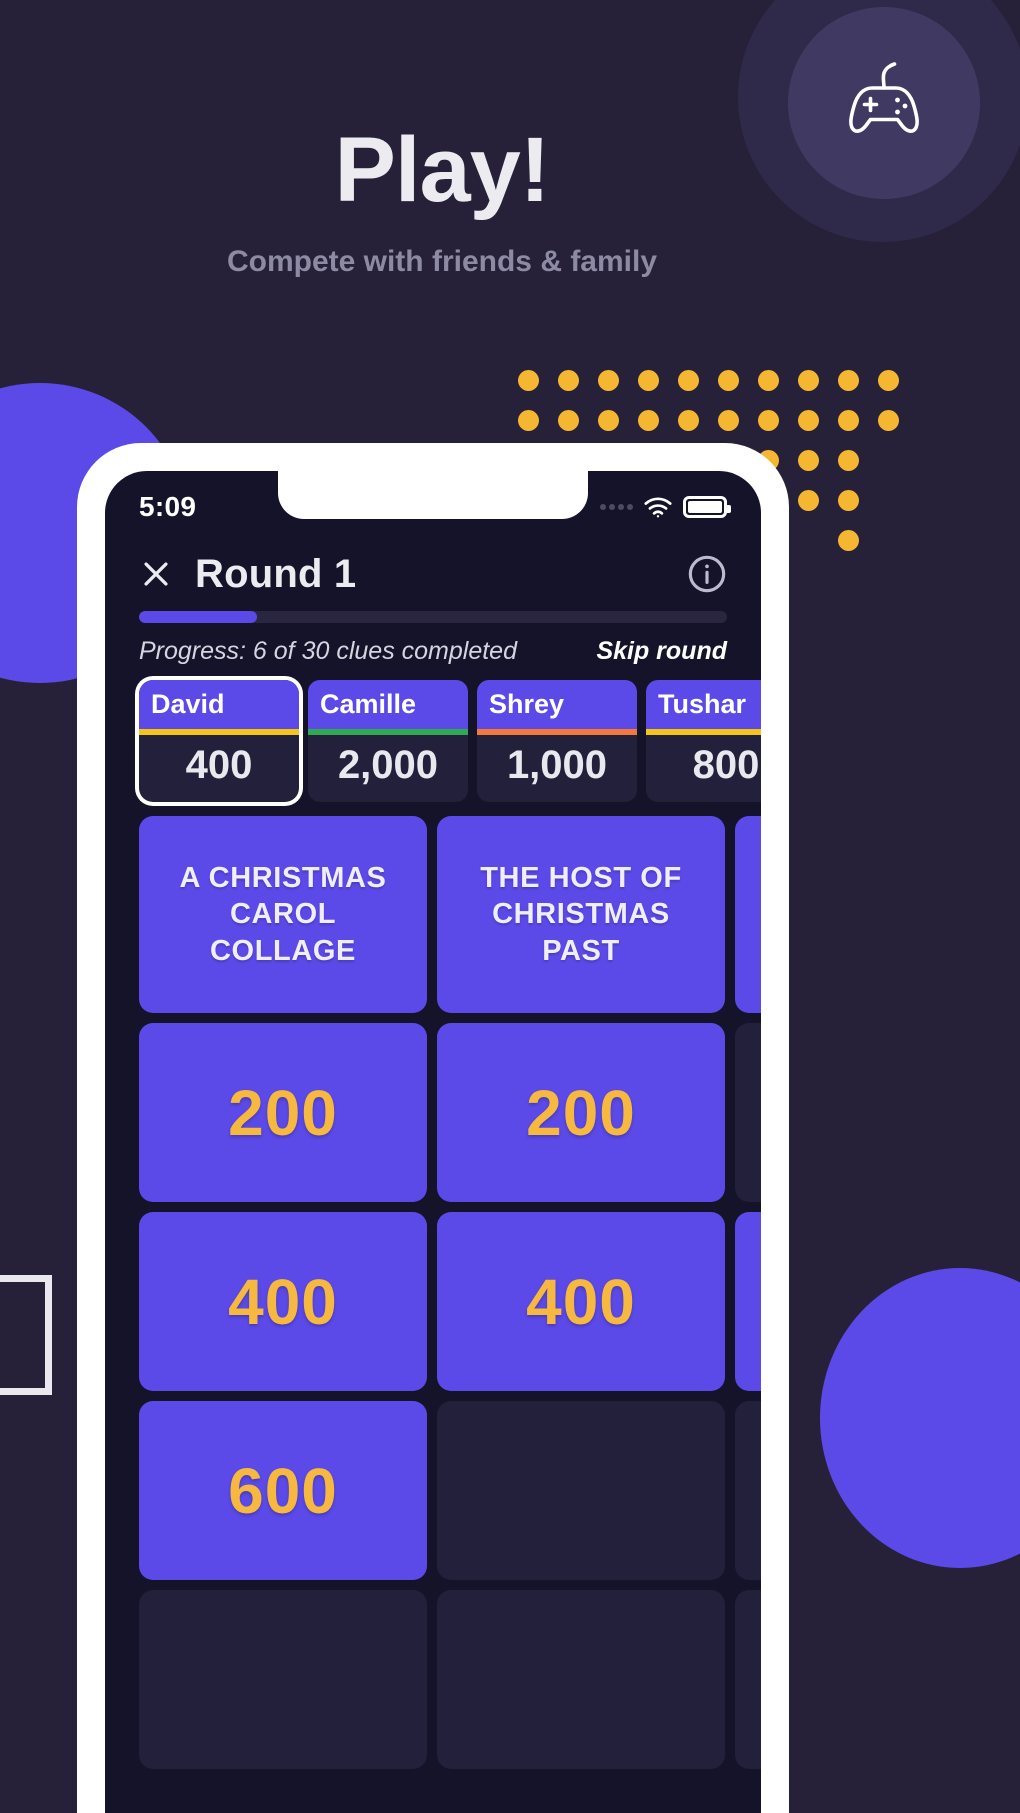  Describe the element at coordinates (661, 651) in the screenshot. I see `skip-round-button: Skip round` at that location.